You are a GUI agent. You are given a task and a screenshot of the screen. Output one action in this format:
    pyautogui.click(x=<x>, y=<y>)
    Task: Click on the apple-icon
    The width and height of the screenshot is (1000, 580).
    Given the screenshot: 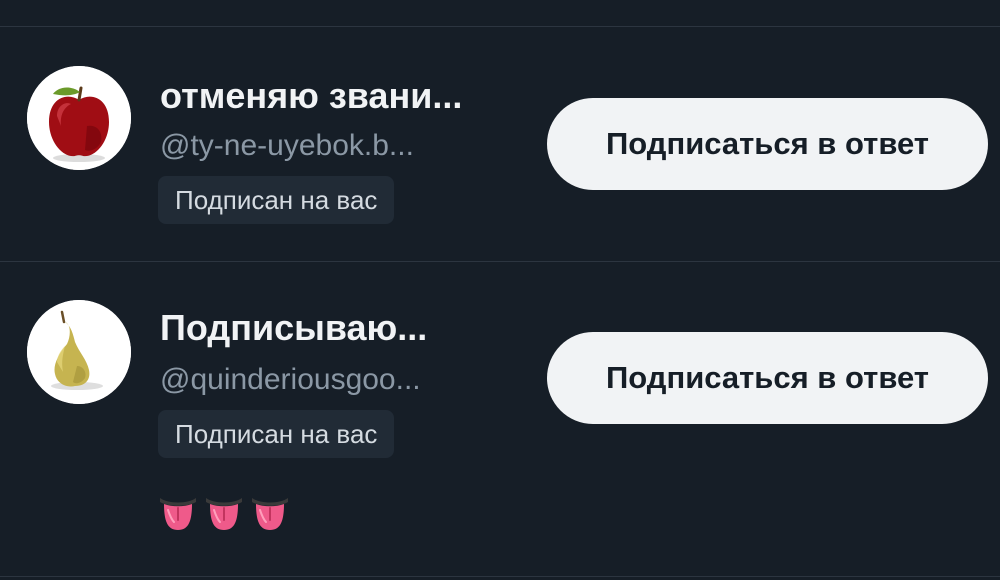 What is the action you would take?
    pyautogui.click(x=79, y=118)
    